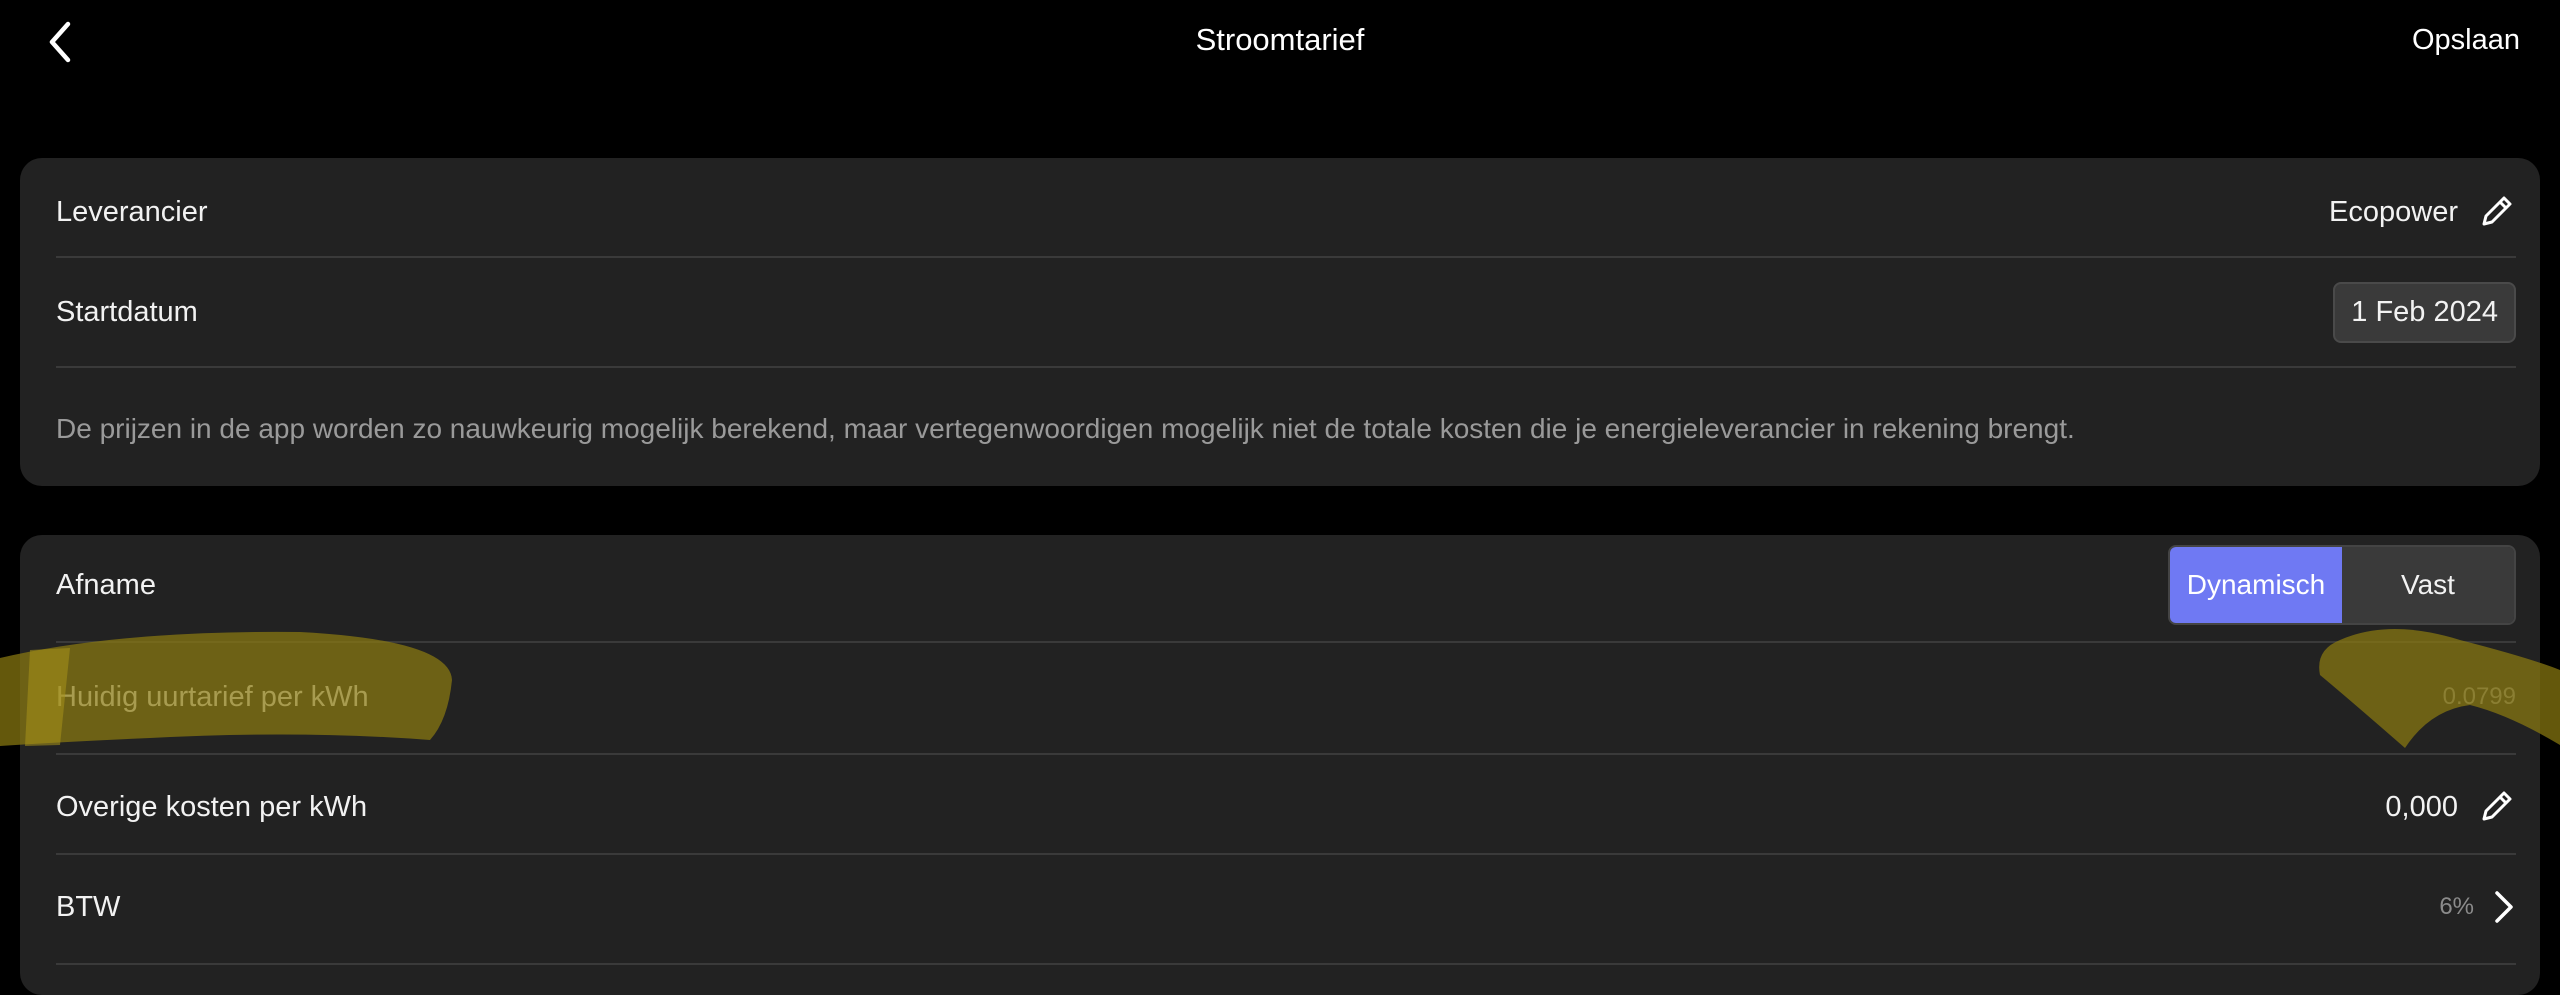  What do you see at coordinates (2477, 907) in the screenshot?
I see `vat-value-group: 6%` at bounding box center [2477, 907].